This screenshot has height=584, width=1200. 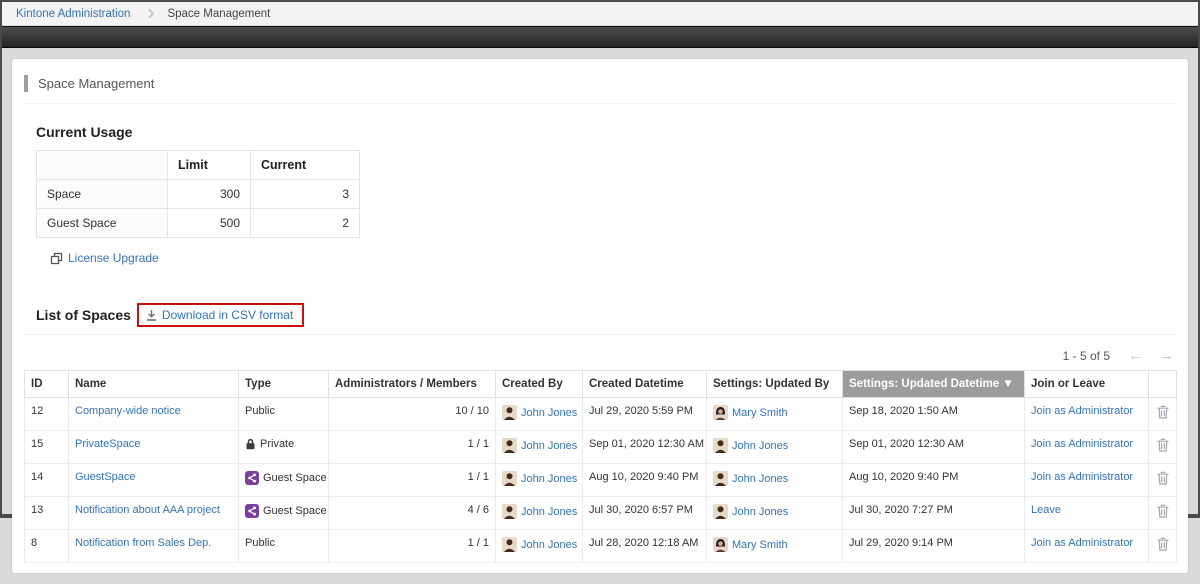 I want to click on cell-settings-updated-datetime: Sep 18, 2020 1:50 AM, so click(x=933, y=414).